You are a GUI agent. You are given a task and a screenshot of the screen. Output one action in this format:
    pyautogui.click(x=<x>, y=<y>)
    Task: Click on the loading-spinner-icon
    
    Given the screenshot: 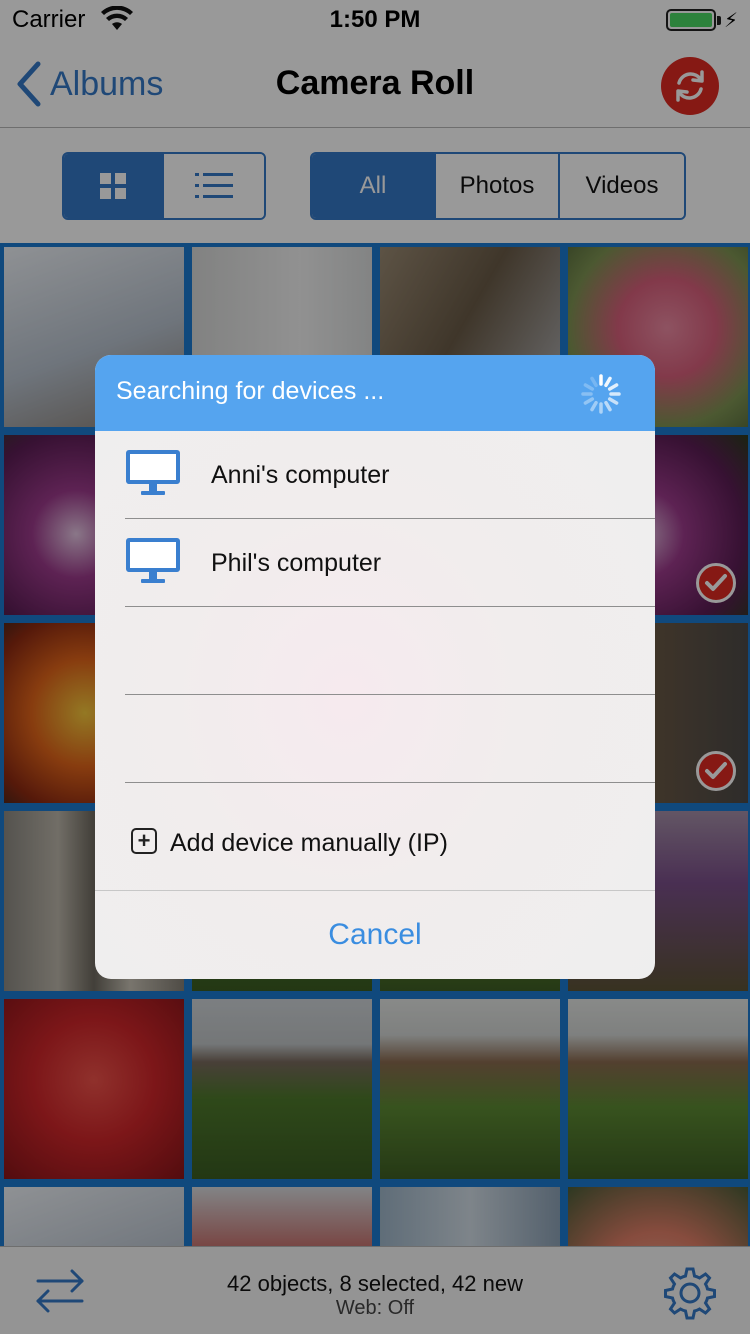 What is the action you would take?
    pyautogui.click(x=601, y=394)
    